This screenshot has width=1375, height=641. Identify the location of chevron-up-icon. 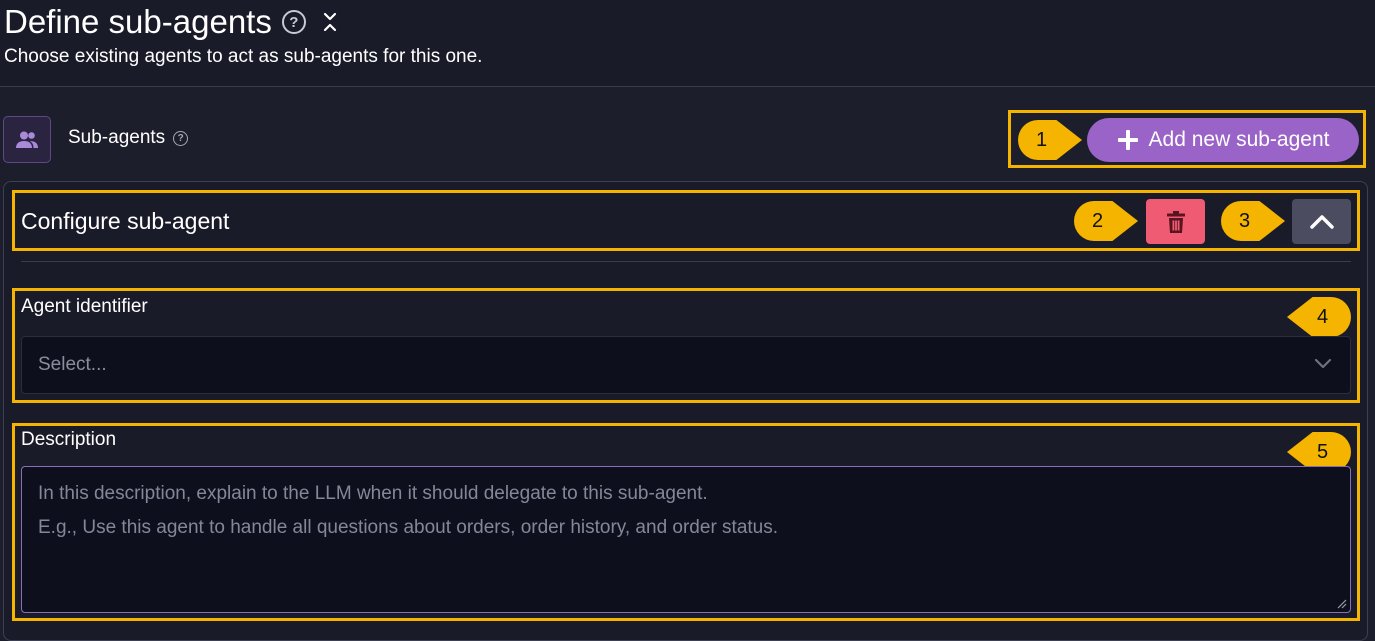
(1321, 221).